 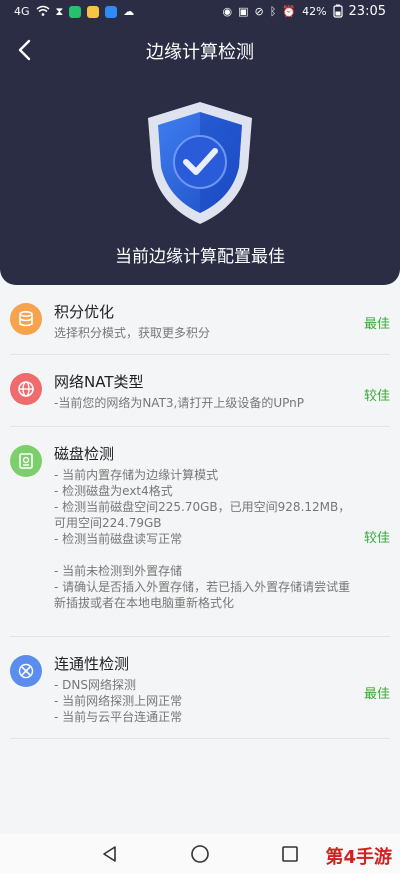 What do you see at coordinates (22, 11) in the screenshot?
I see `signal-text: 4G` at bounding box center [22, 11].